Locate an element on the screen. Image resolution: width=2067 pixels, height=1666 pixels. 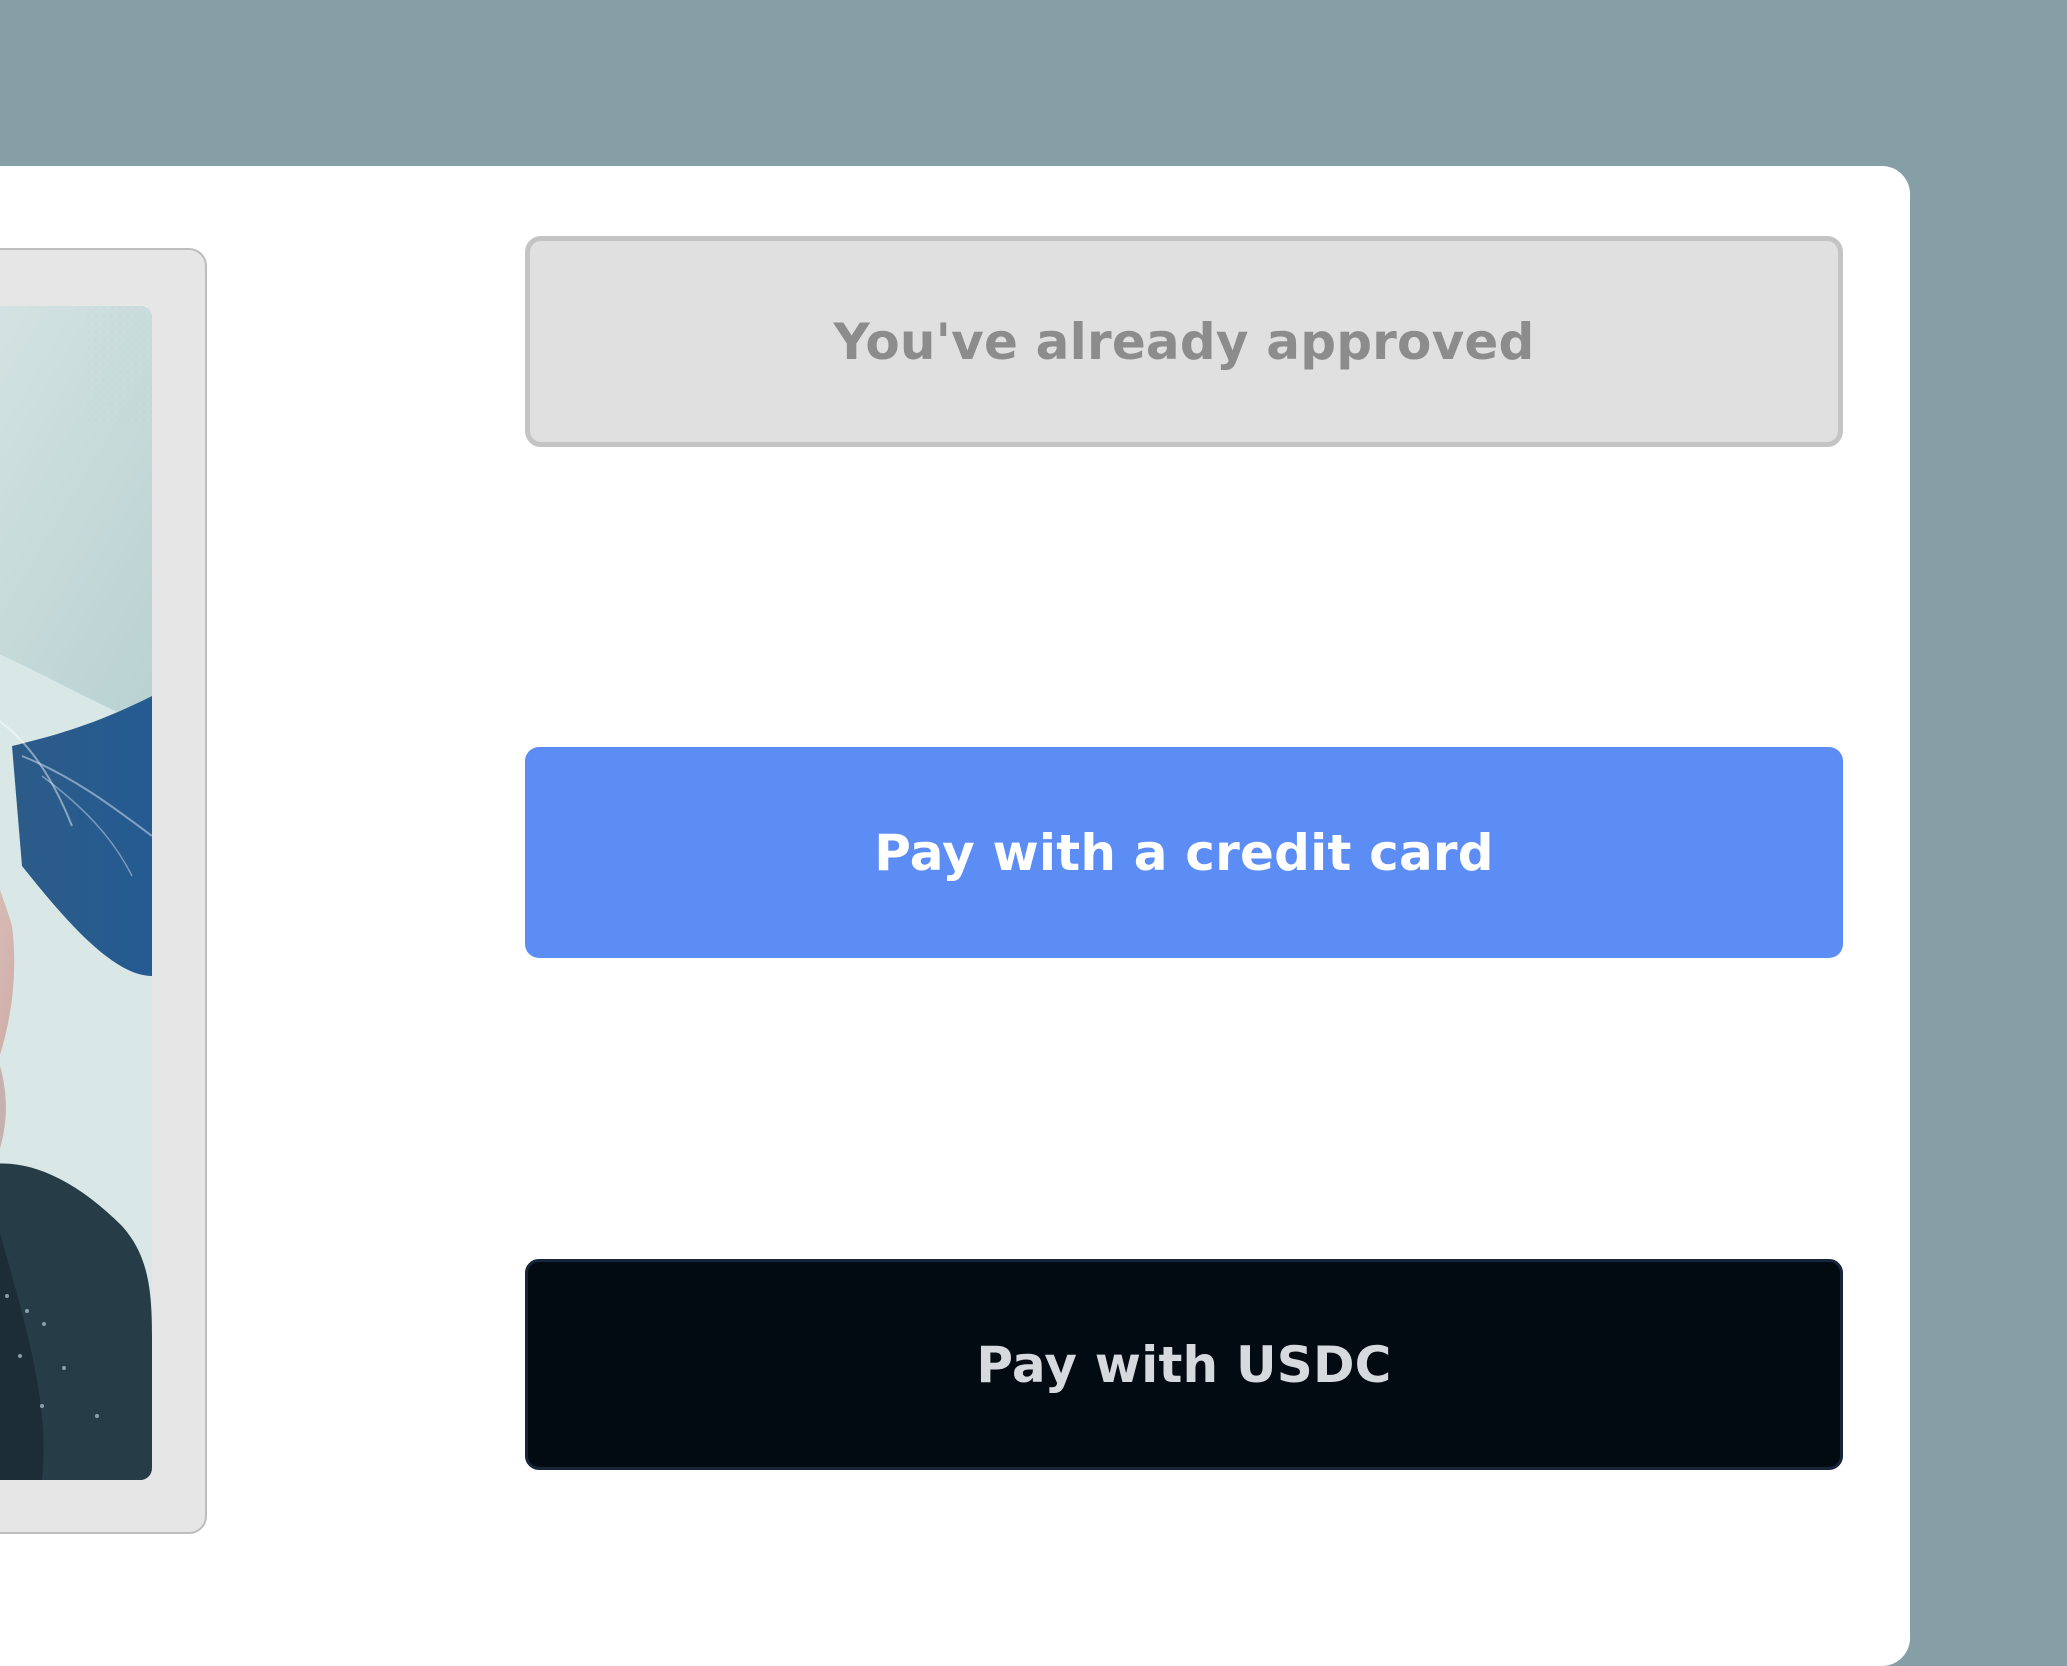
pay-with-usdc-button: Pay with USDC is located at coordinates (1184, 1364).